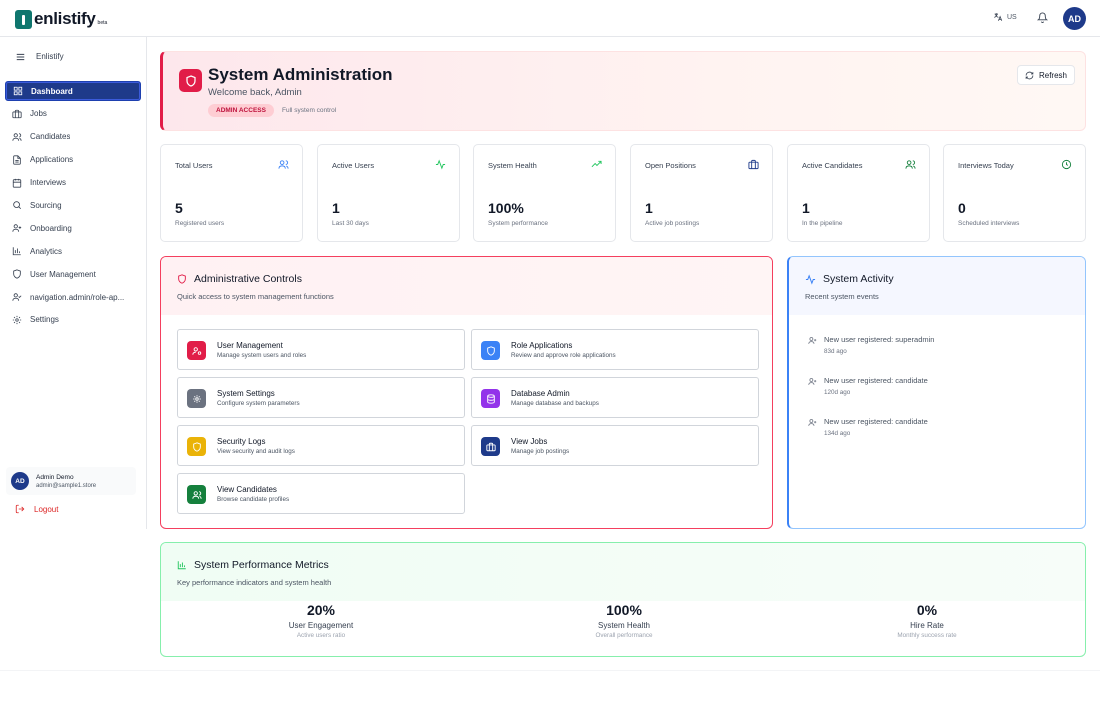 Image resolution: width=1100 pixels, height=708 pixels. Describe the element at coordinates (835, 351) in the screenshot. I see `activity-time: 83d ago` at that location.